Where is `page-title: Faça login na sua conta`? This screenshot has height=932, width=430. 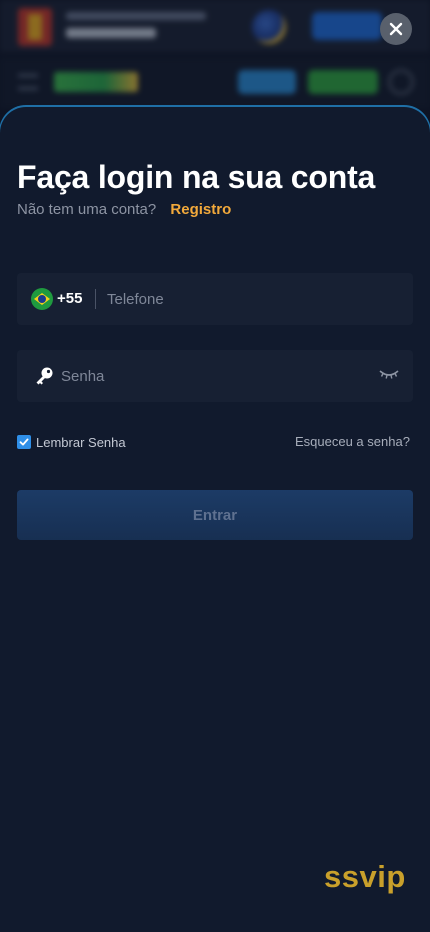 page-title: Faça login na sua conta is located at coordinates (196, 177).